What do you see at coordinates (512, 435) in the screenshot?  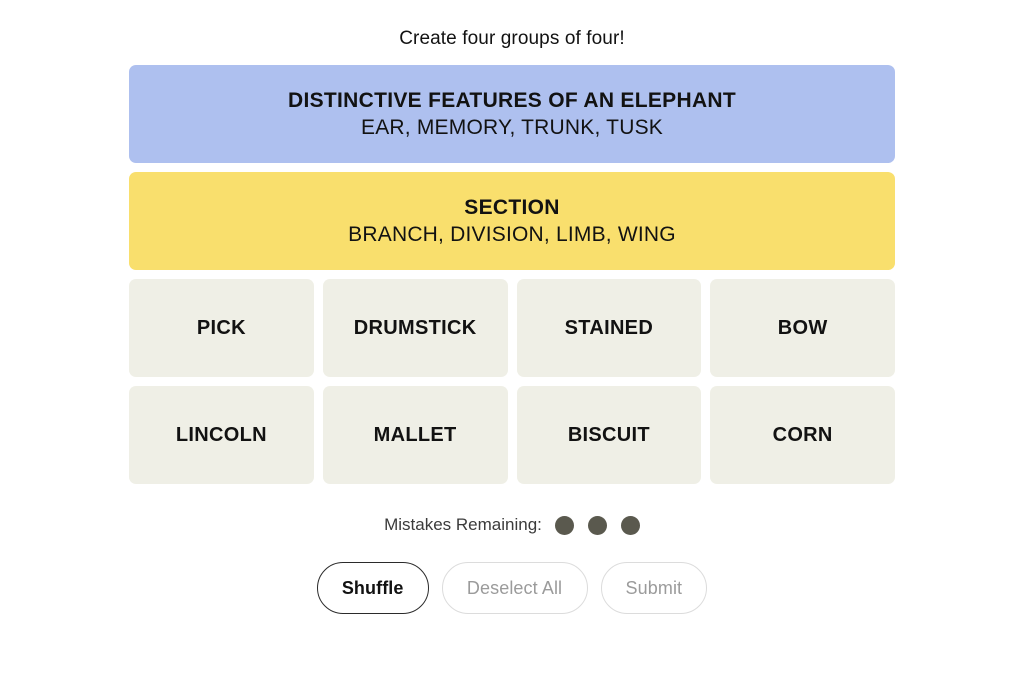 I see `tile-row: LINCOLN MALLET BISCUIT CORN` at bounding box center [512, 435].